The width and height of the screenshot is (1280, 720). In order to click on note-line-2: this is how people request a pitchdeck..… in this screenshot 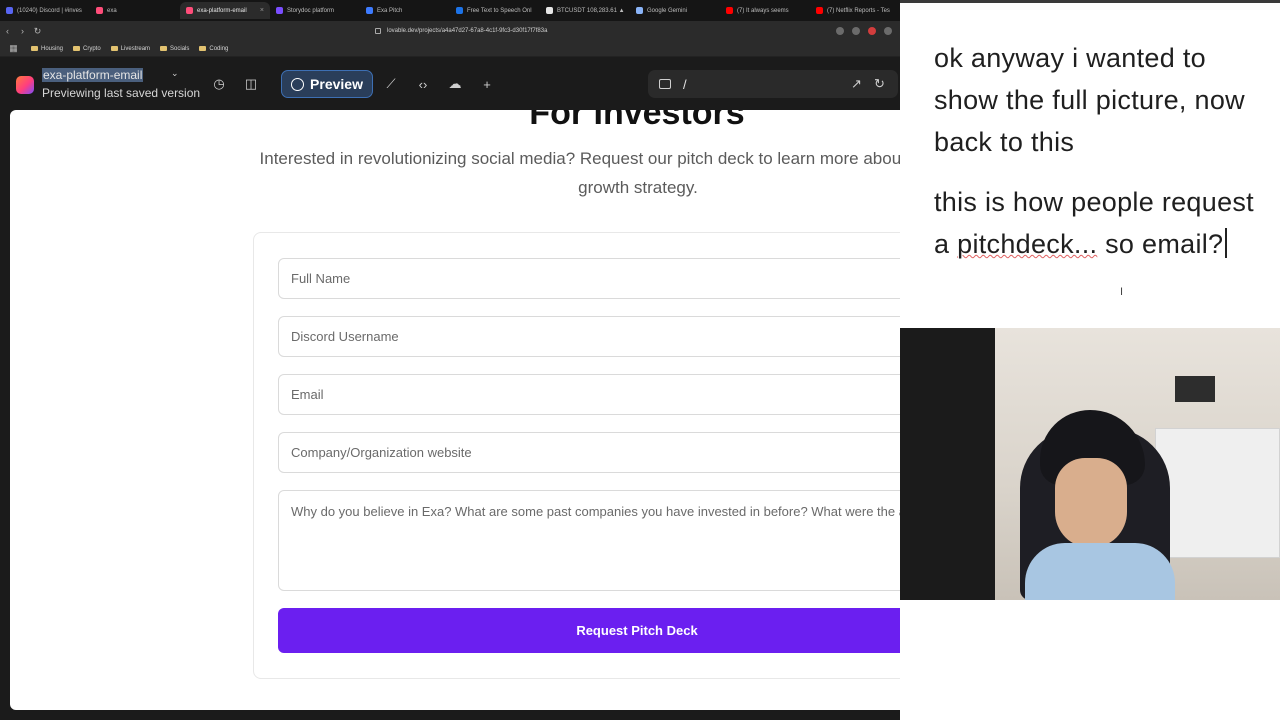, I will do `click(1099, 223)`.